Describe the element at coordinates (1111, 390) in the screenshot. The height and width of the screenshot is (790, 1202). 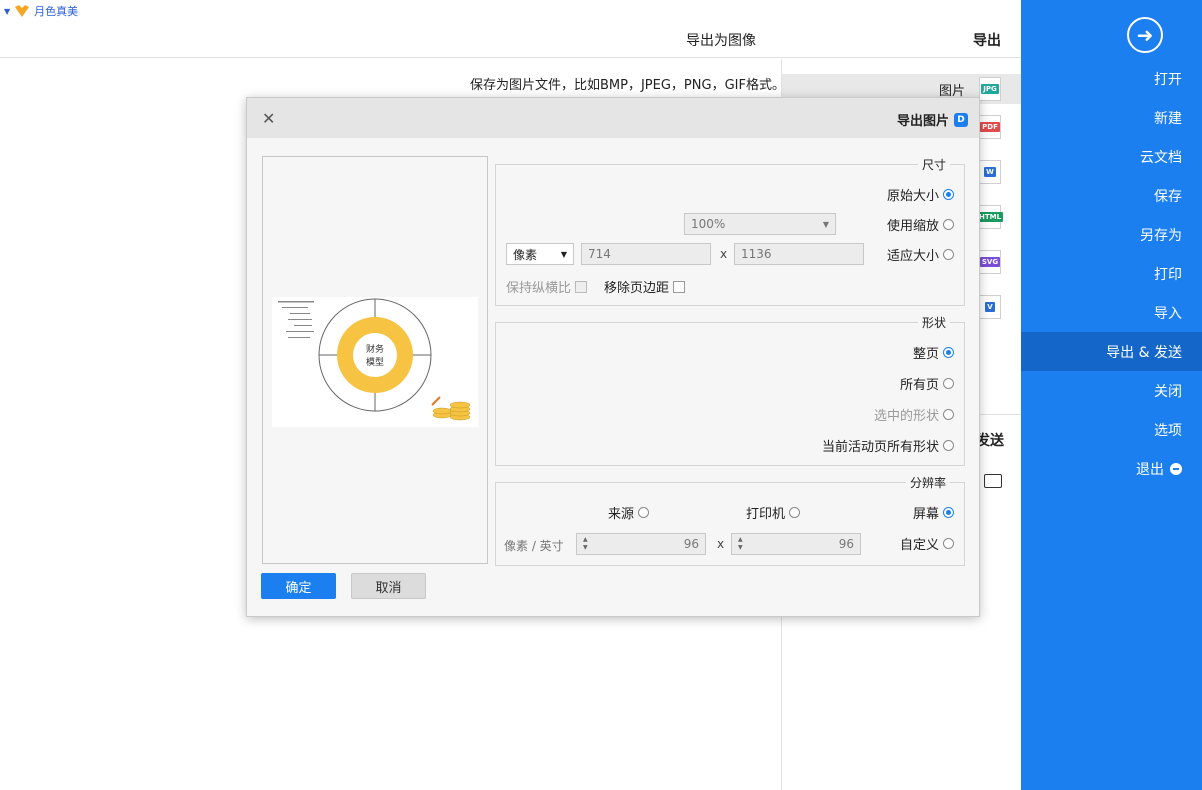
I see `sidebar-item-close: 关闭` at that location.